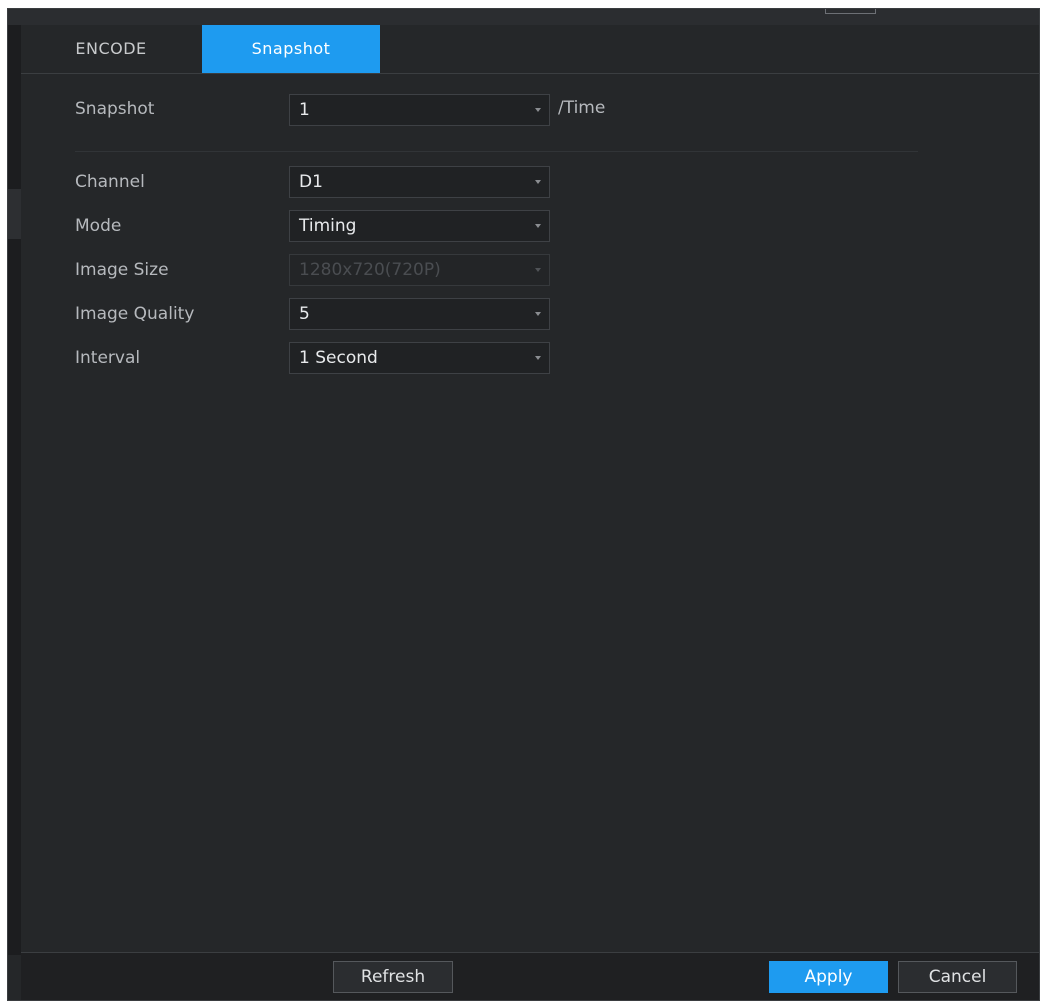 The height and width of the screenshot is (1004, 1048). I want to click on snapshot-select: 1, so click(419, 110).